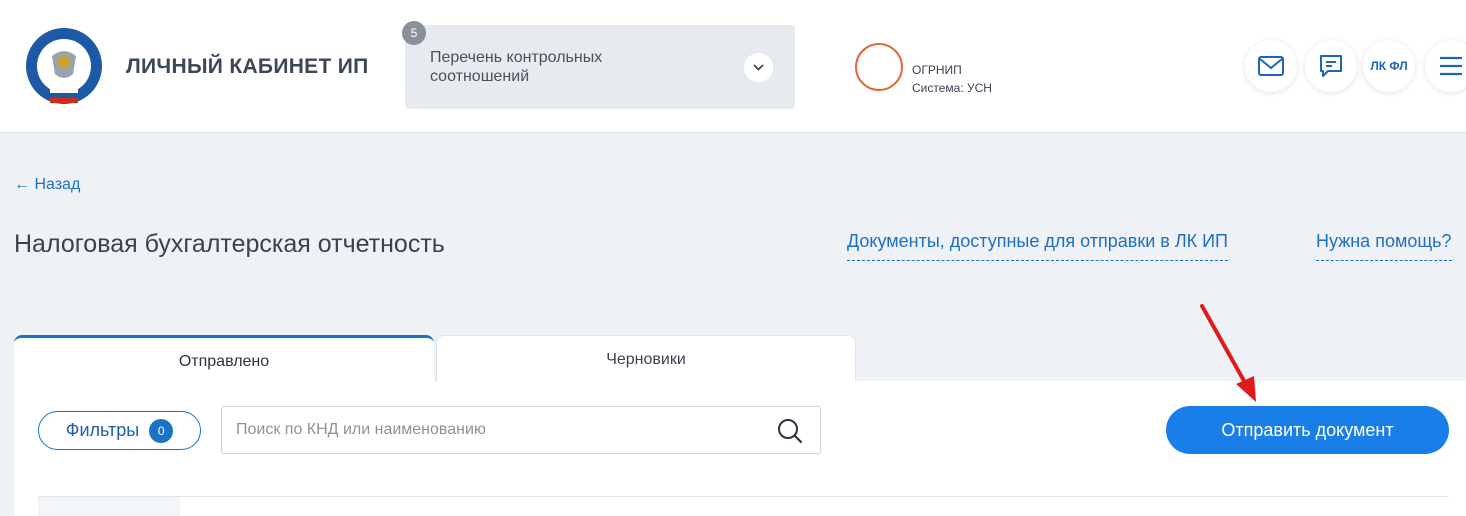 The height and width of the screenshot is (516, 1466). What do you see at coordinates (743, 506) in the screenshot?
I see `table-header` at bounding box center [743, 506].